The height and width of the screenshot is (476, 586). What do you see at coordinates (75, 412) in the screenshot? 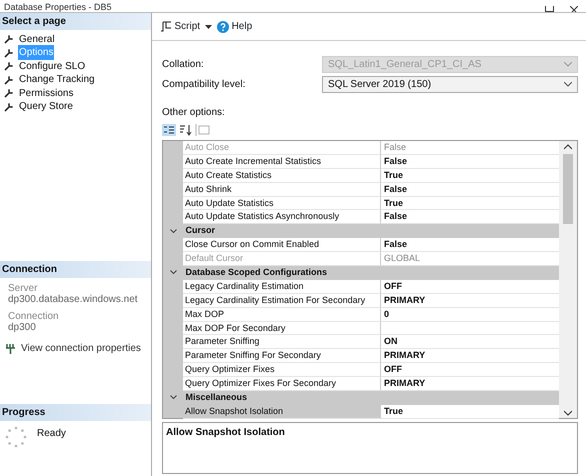
I see `section-header: Progress` at bounding box center [75, 412].